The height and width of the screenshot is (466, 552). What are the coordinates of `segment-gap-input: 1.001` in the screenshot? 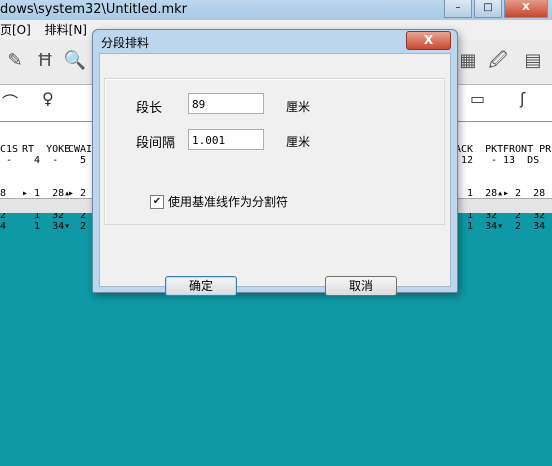 It's located at (226, 139).